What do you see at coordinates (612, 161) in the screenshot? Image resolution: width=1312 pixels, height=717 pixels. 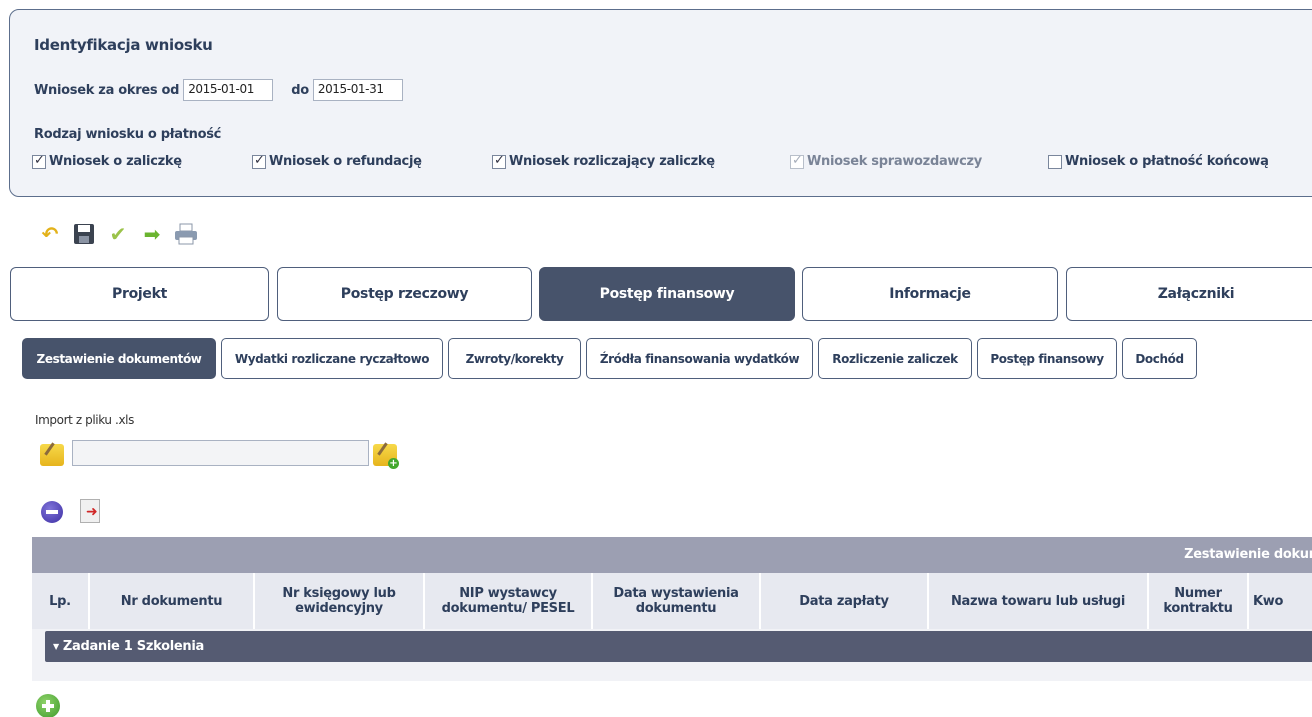 I see `checkbox-label: Wniosek rozliczający zaliczkę` at bounding box center [612, 161].